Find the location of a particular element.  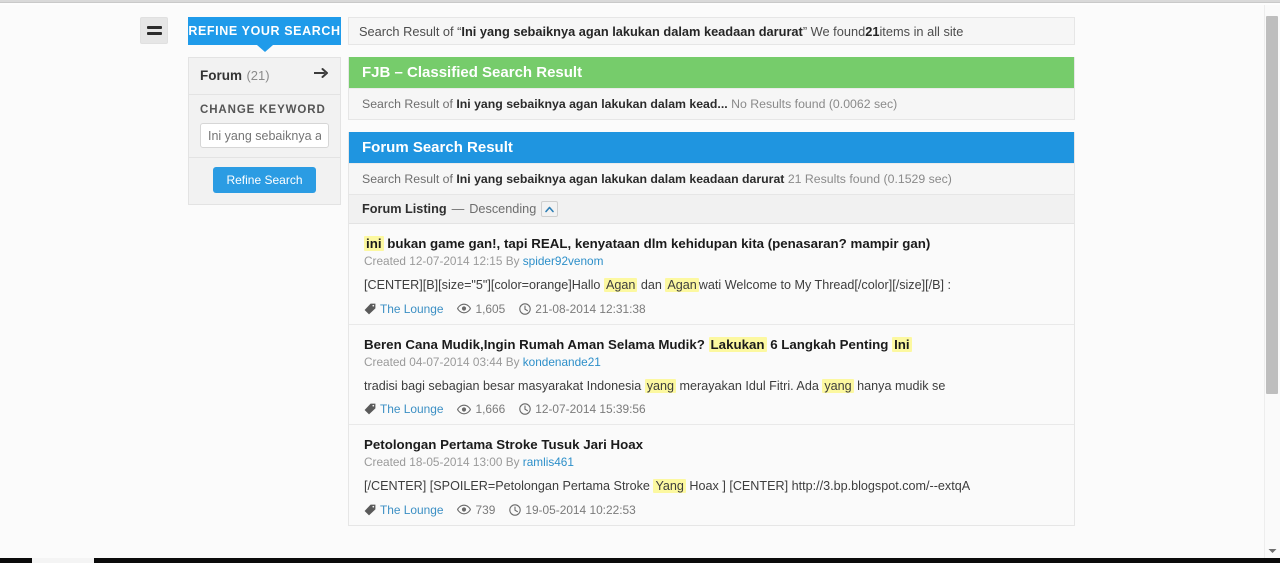

clock-icon is located at coordinates (525, 308).